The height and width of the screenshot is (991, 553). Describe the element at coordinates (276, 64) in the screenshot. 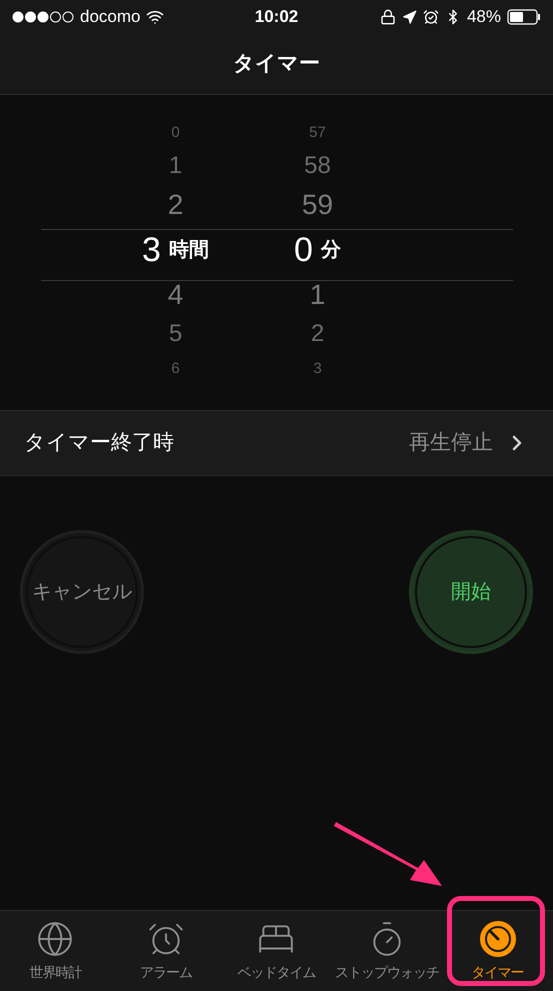

I see `screen-title: タイマー` at that location.